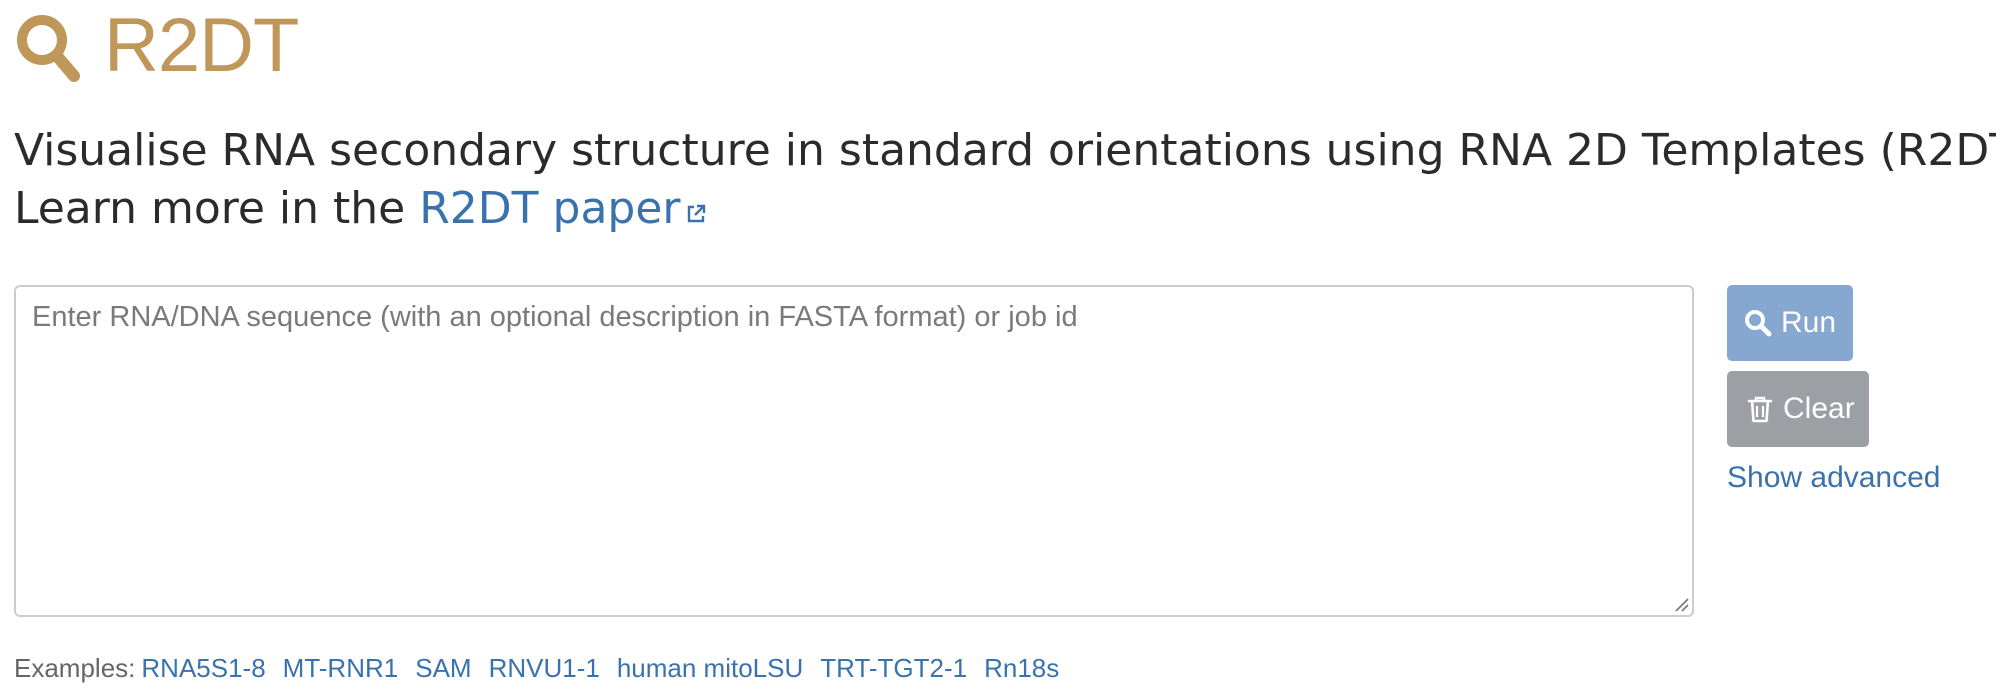  What do you see at coordinates (1834, 478) in the screenshot?
I see `show-advanced-link: Show advanced` at bounding box center [1834, 478].